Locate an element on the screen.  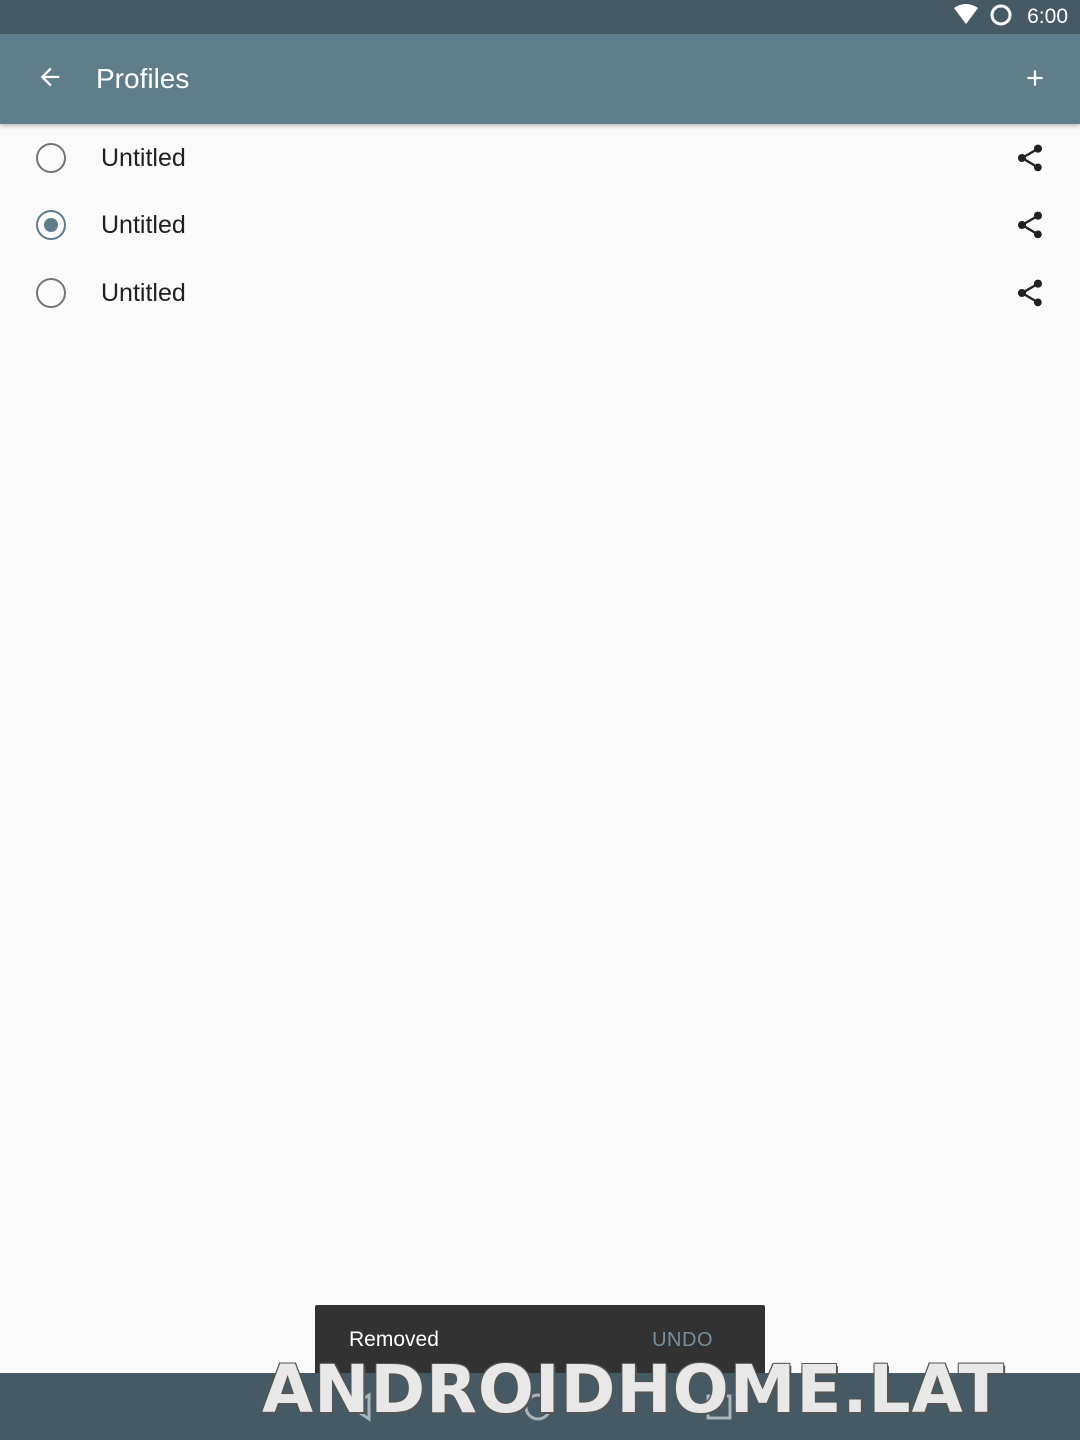
status-time: 6:00 is located at coordinates (1047, 16).